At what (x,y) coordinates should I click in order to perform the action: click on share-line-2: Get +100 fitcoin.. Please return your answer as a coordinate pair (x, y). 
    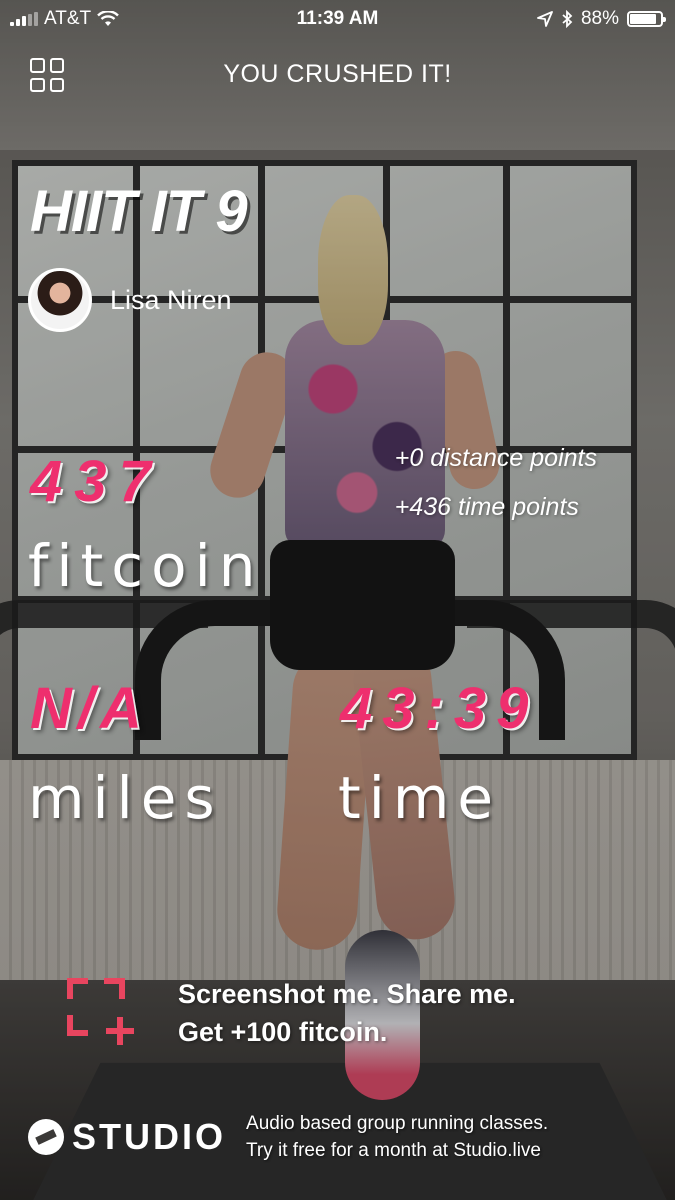
    Looking at the image, I should click on (283, 1032).